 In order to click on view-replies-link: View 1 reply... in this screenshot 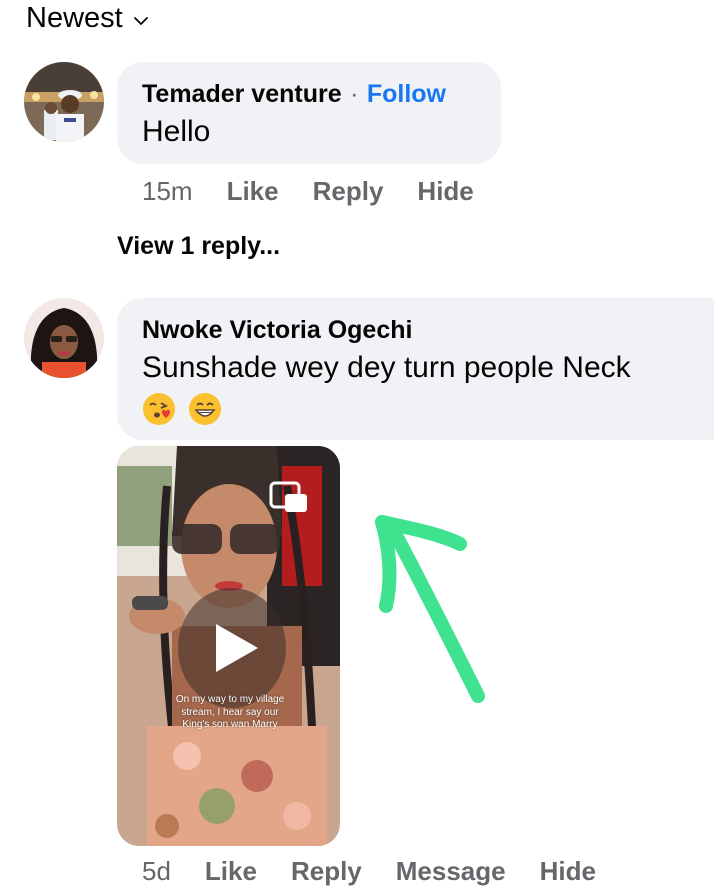, I will do `click(198, 246)`.